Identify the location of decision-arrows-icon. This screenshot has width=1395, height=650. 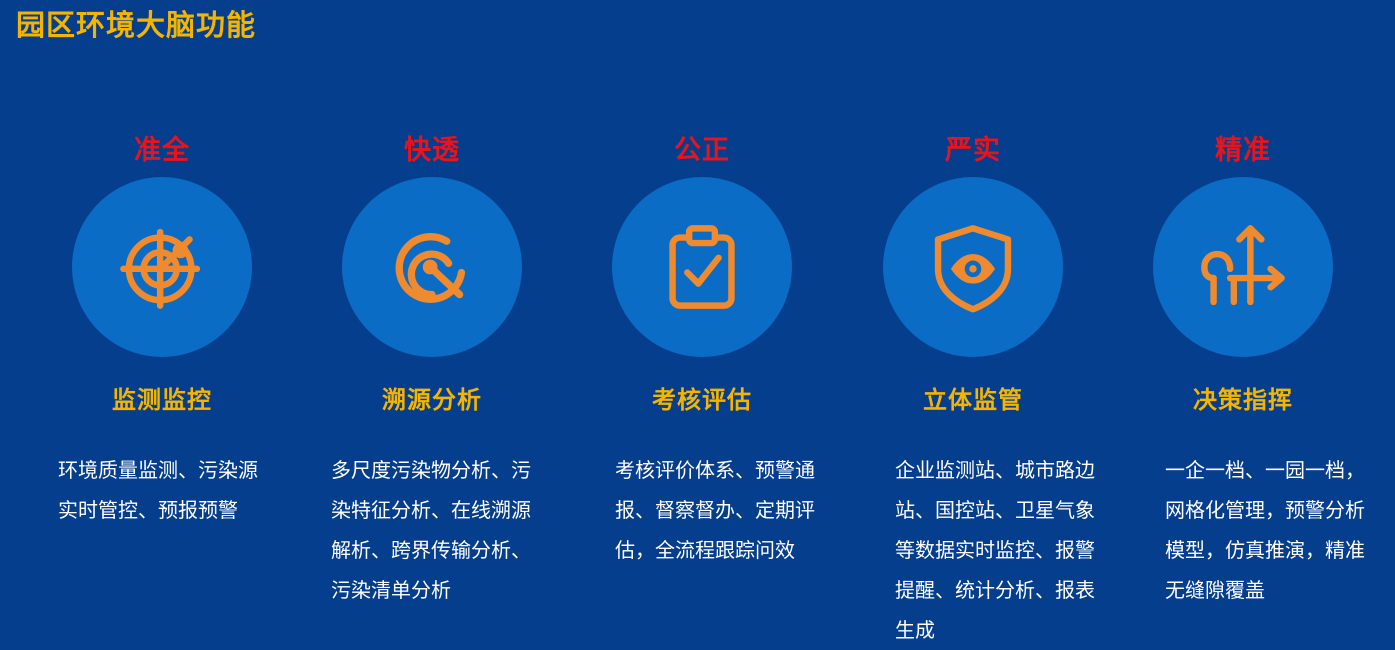
(1243, 265).